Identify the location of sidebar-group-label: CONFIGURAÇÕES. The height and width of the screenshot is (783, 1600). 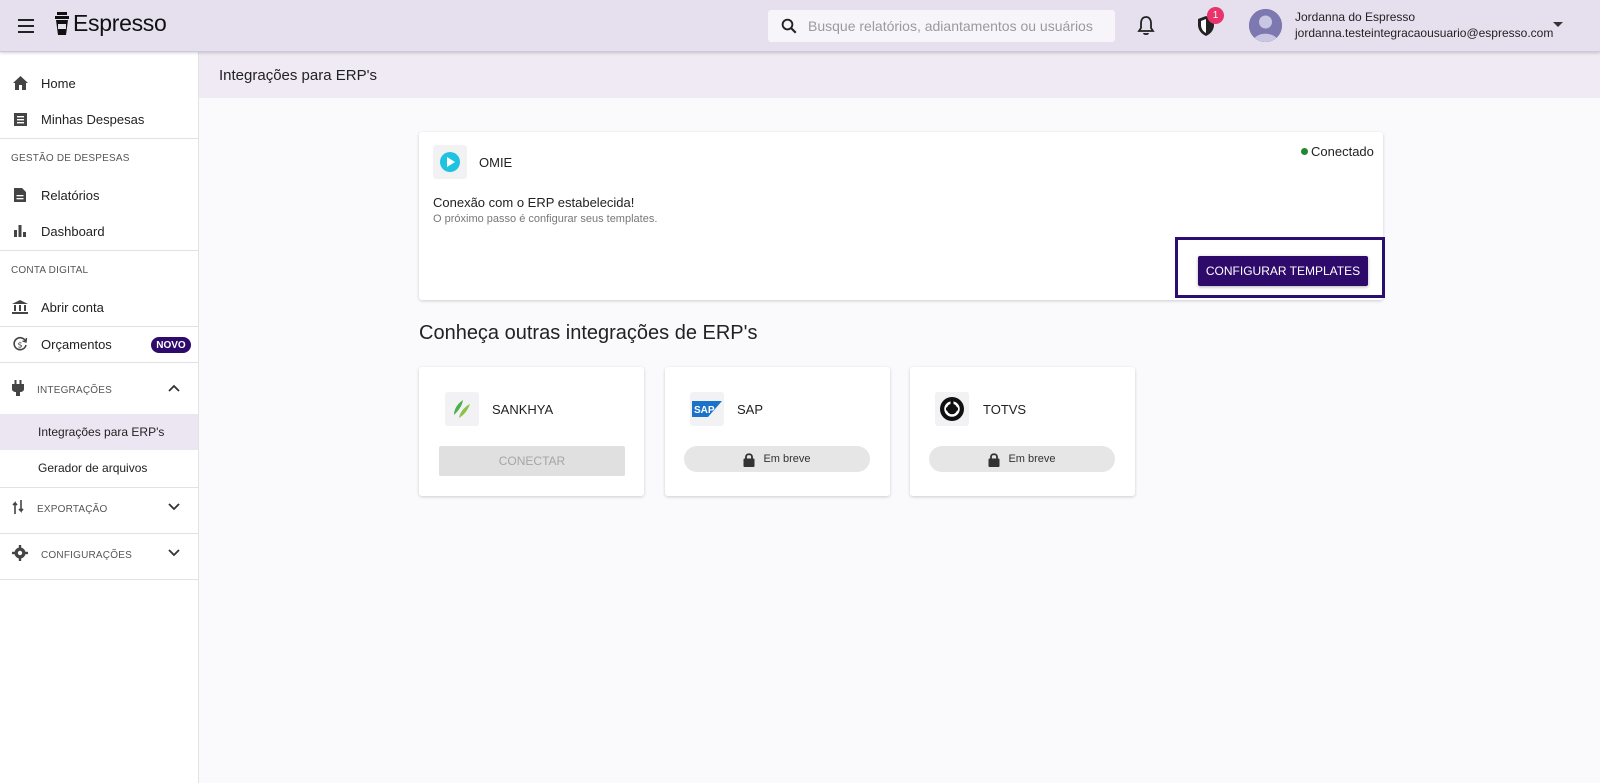
(86, 555).